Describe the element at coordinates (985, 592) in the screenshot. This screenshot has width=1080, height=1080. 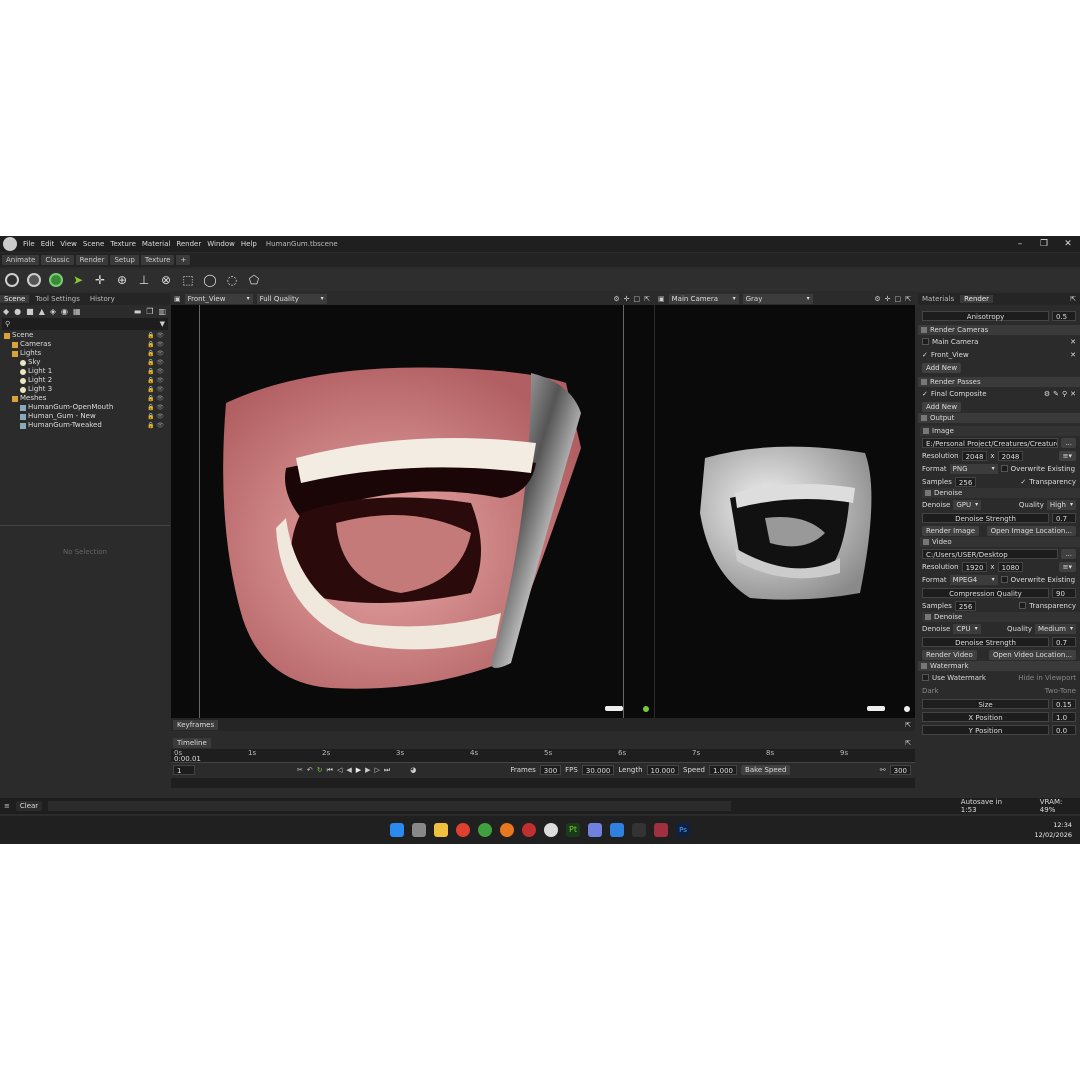
I see `compression-slider: Compression Quality` at that location.